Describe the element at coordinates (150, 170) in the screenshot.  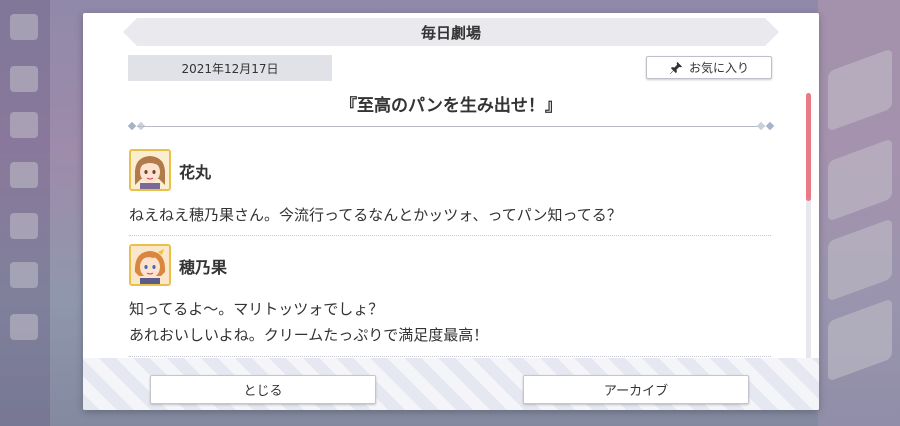
I see `character-avatar-hanamaru` at that location.